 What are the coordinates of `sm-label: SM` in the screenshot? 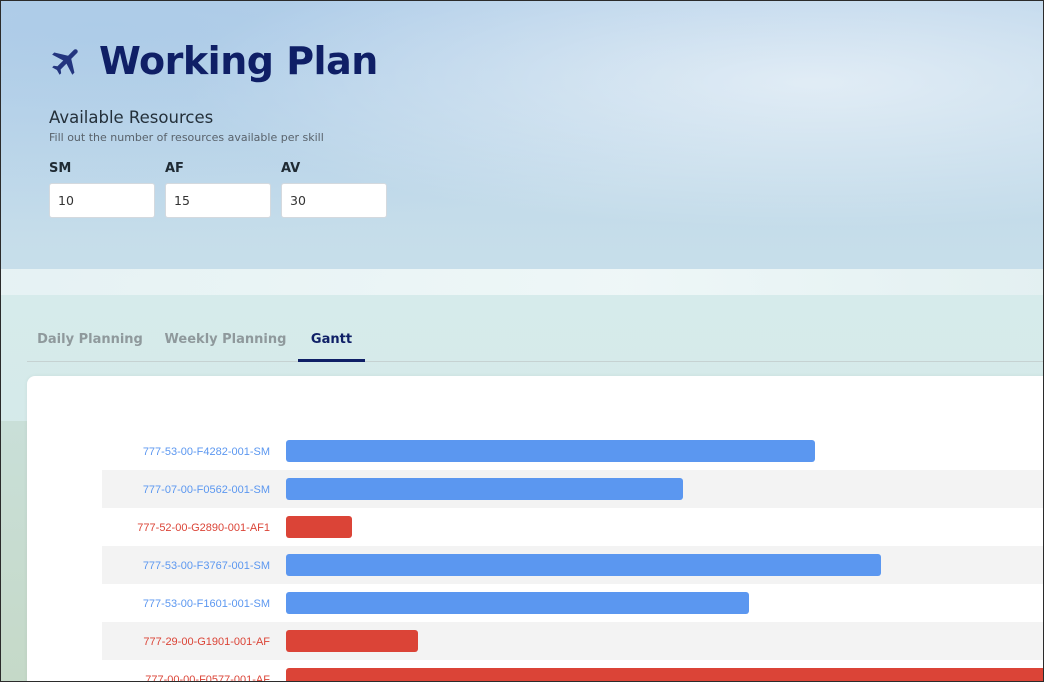 It's located at (60, 168).